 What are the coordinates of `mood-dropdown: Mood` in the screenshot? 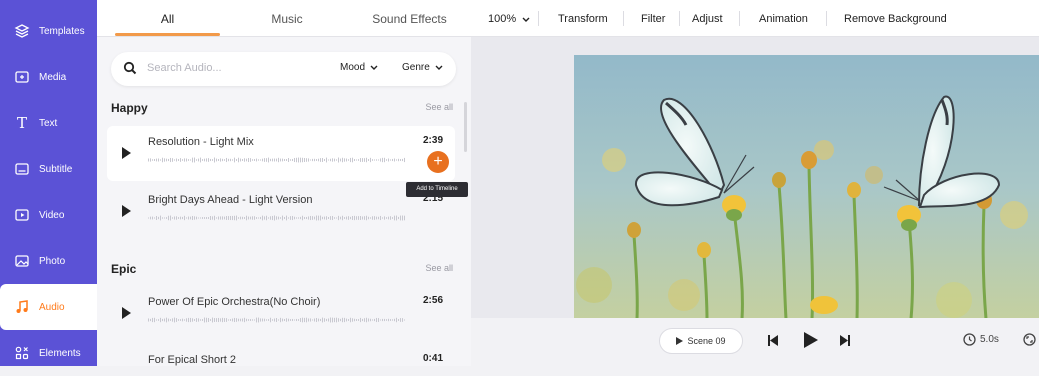 It's located at (359, 67).